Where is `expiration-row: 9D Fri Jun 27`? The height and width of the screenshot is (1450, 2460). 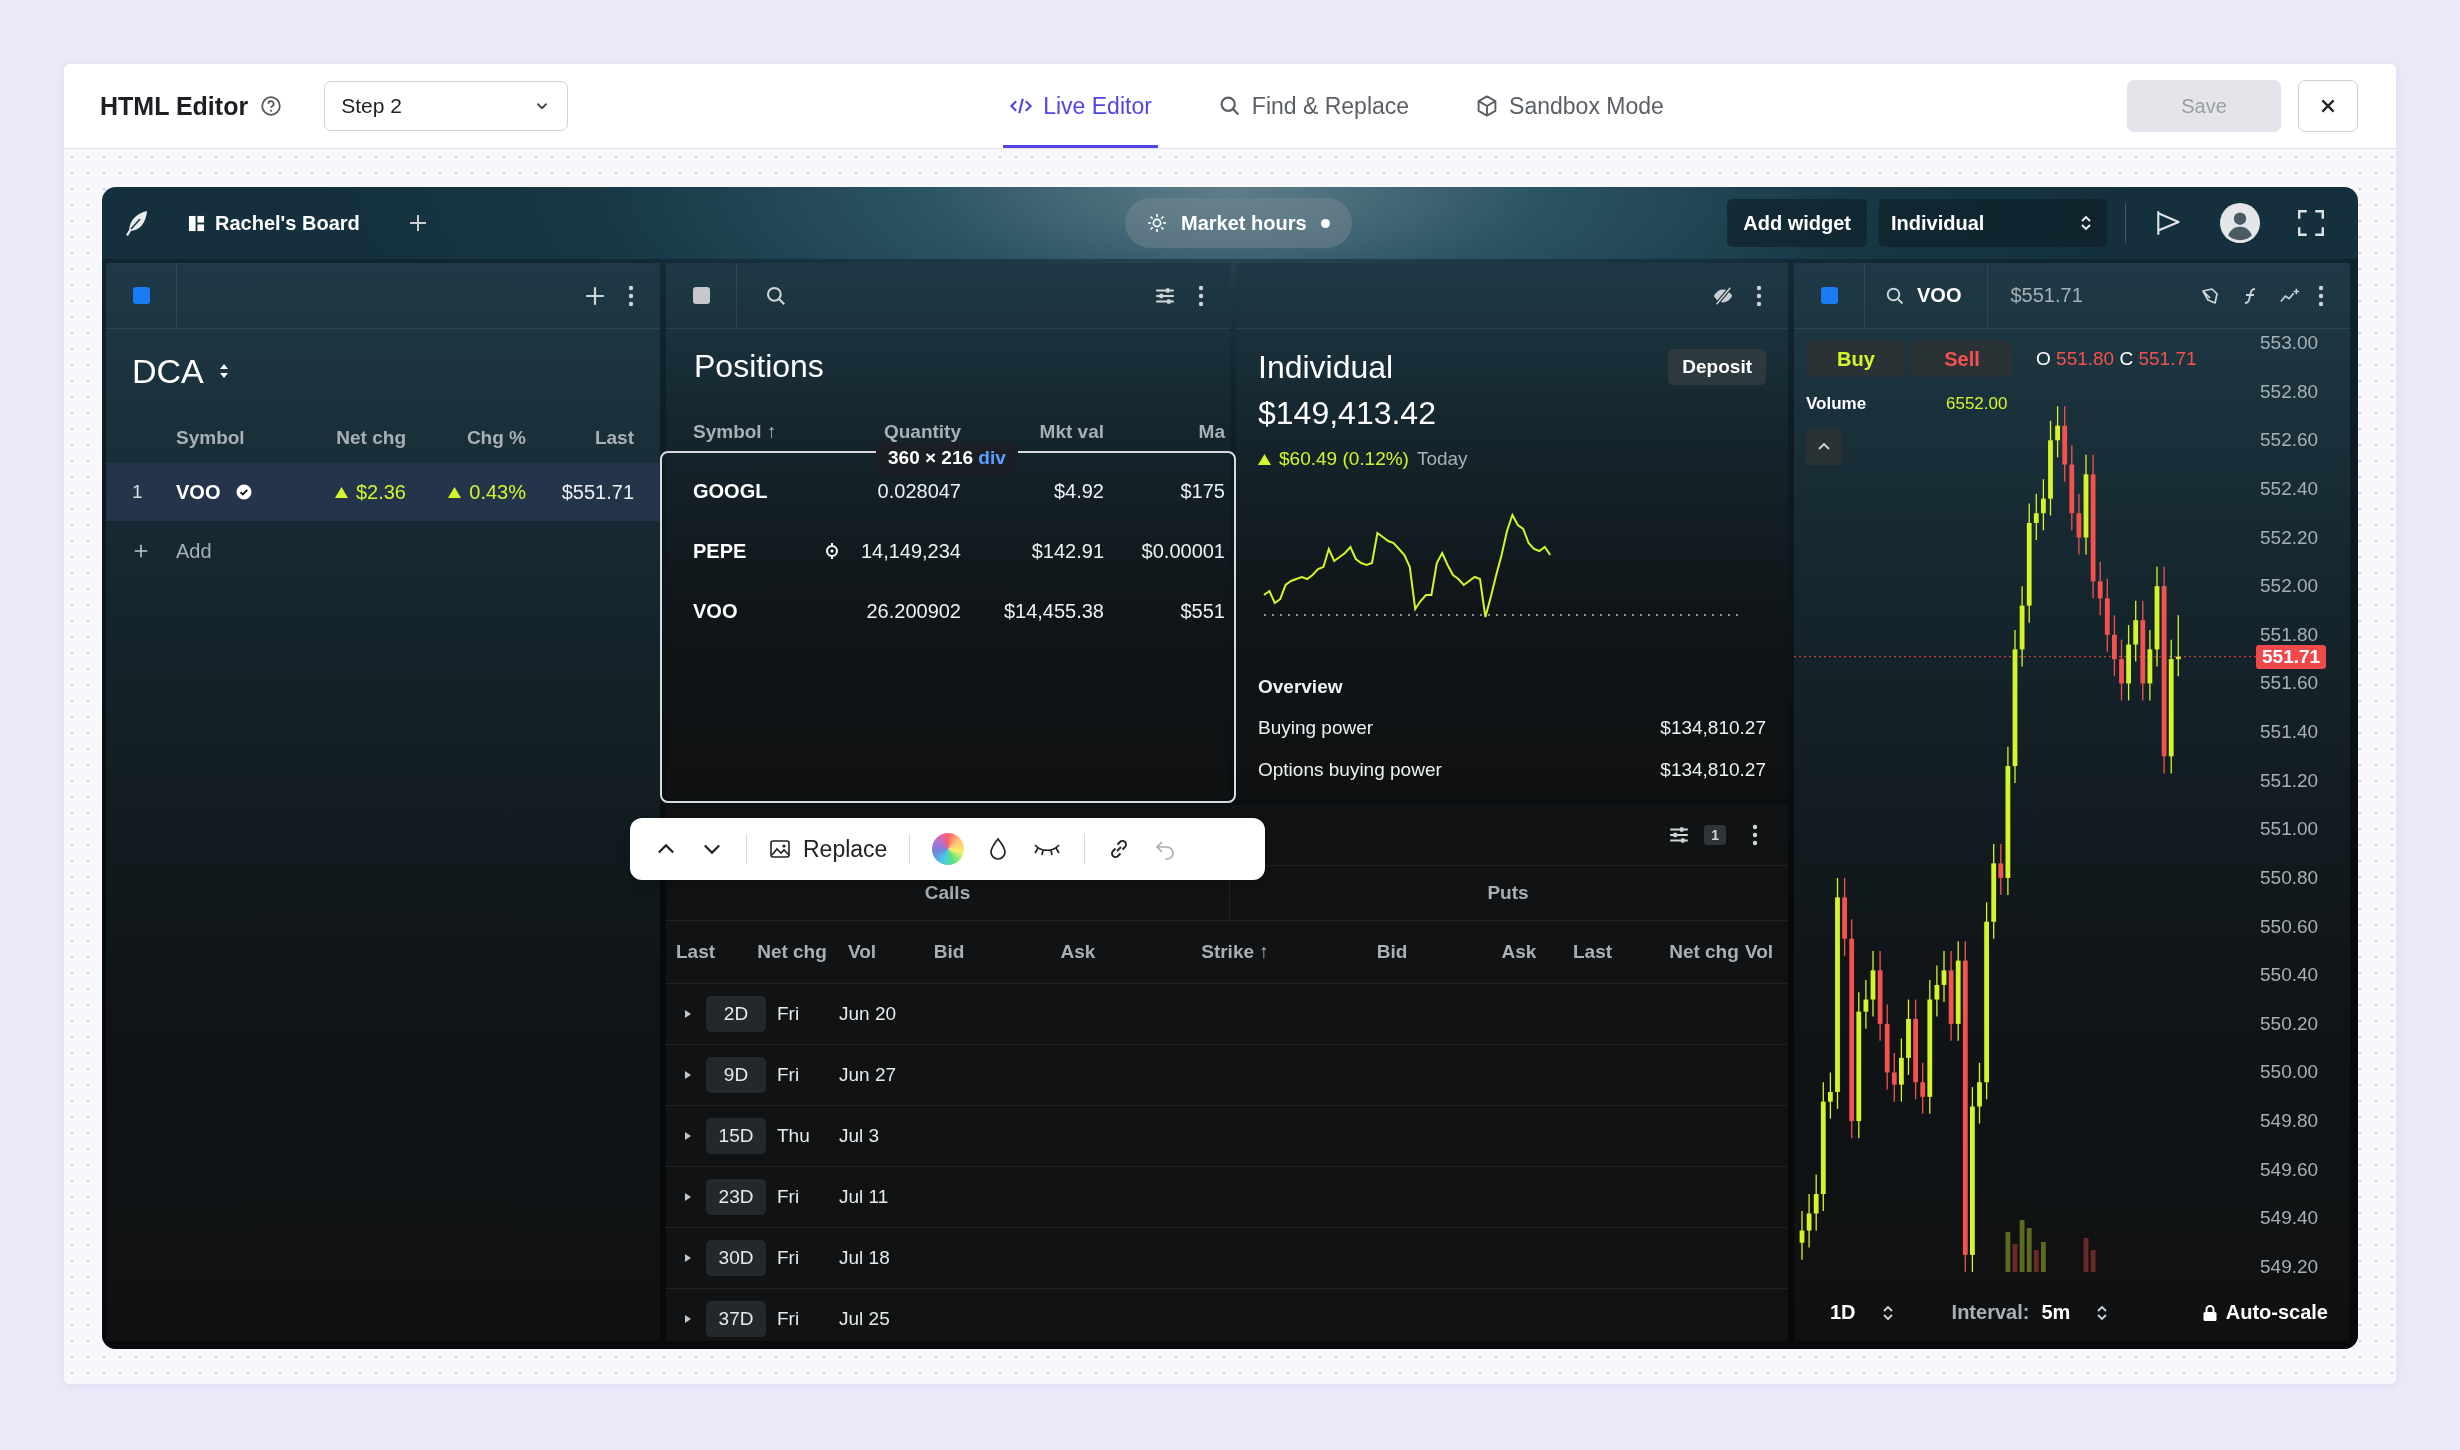 expiration-row: 9D Fri Jun 27 is located at coordinates (1227, 1075).